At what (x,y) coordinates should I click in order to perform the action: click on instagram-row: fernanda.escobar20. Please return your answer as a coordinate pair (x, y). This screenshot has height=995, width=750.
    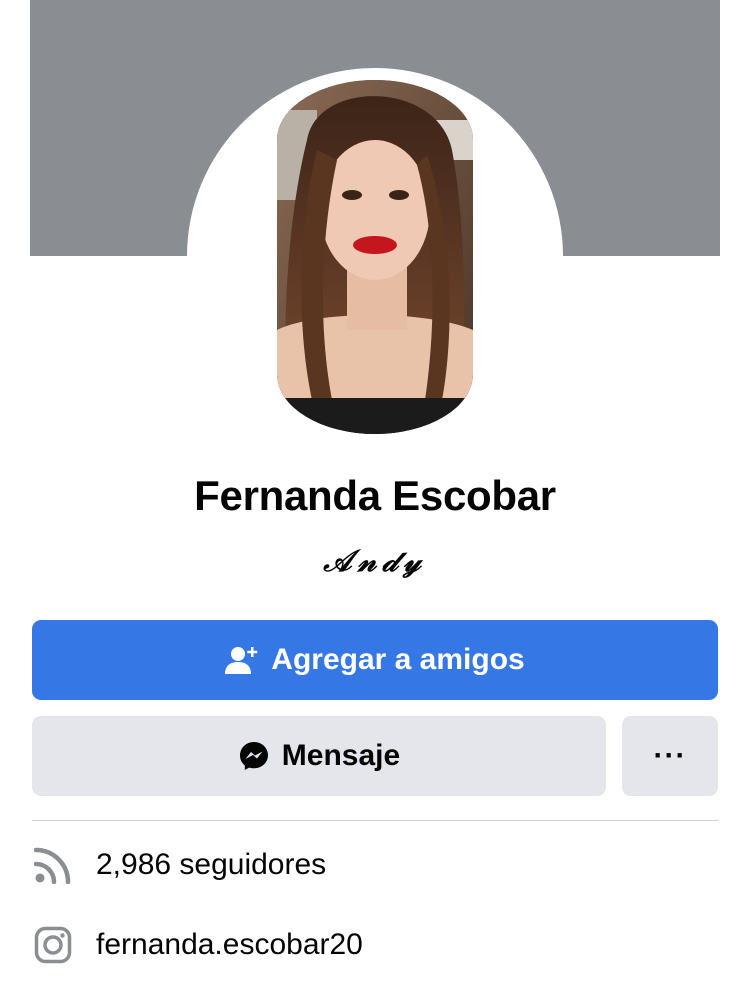
    Looking at the image, I should click on (375, 945).